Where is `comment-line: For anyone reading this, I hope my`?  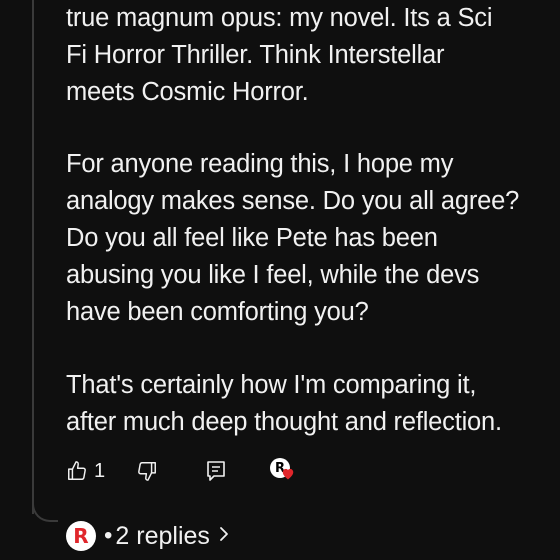 comment-line: For anyone reading this, I hope my is located at coordinates (260, 164).